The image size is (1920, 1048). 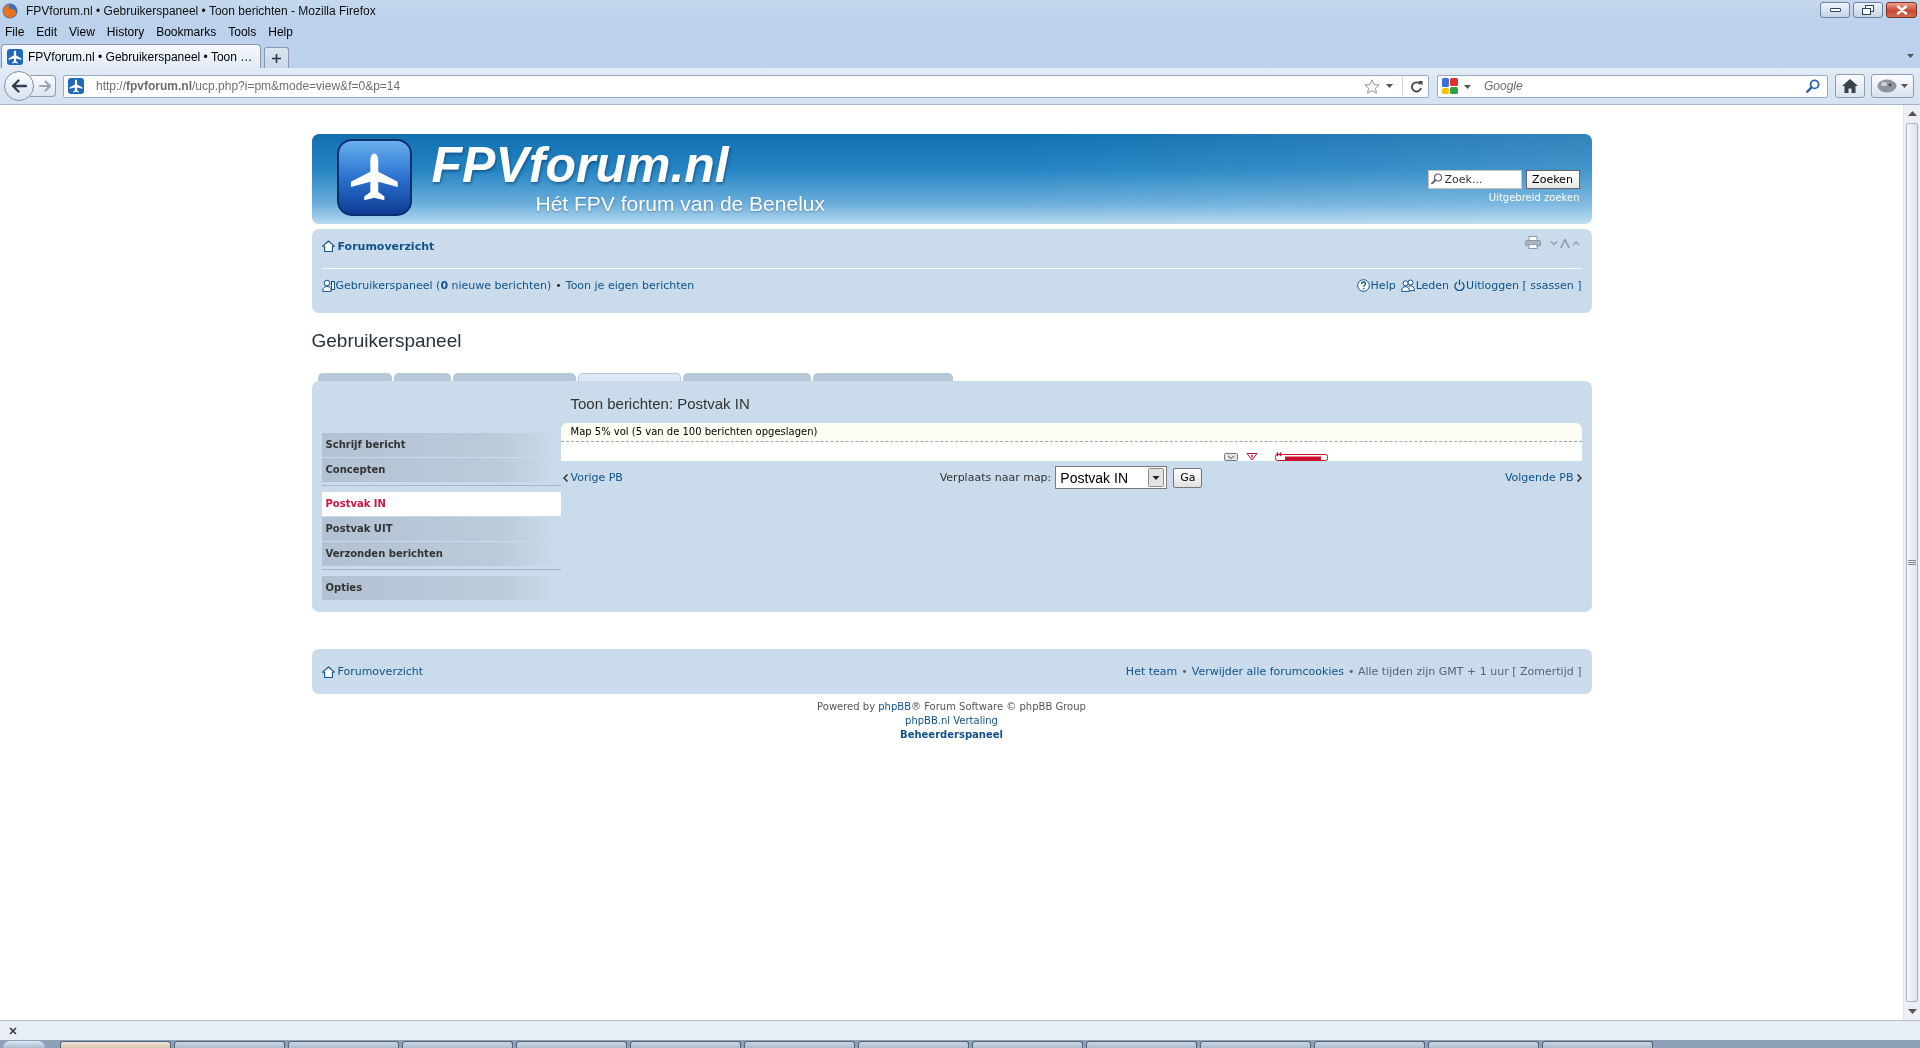 I want to click on next-link: Volgende PB, so click(x=1543, y=477).